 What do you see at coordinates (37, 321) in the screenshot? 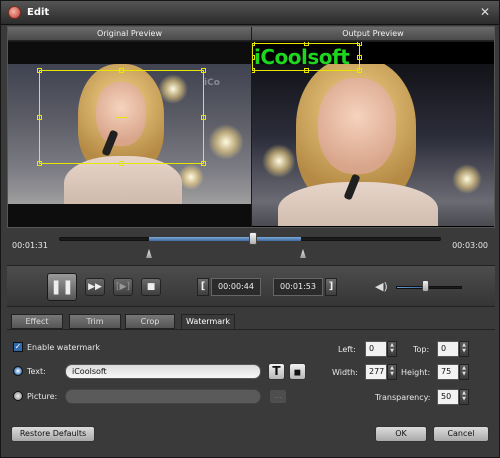
I see `tab-effect: Effect` at bounding box center [37, 321].